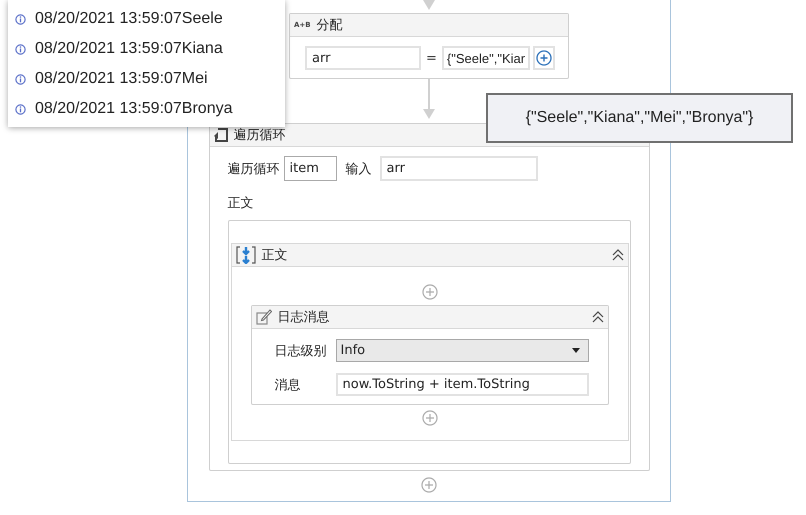 This screenshot has height=515, width=806. What do you see at coordinates (264, 317) in the screenshot?
I see `edit-icon` at bounding box center [264, 317].